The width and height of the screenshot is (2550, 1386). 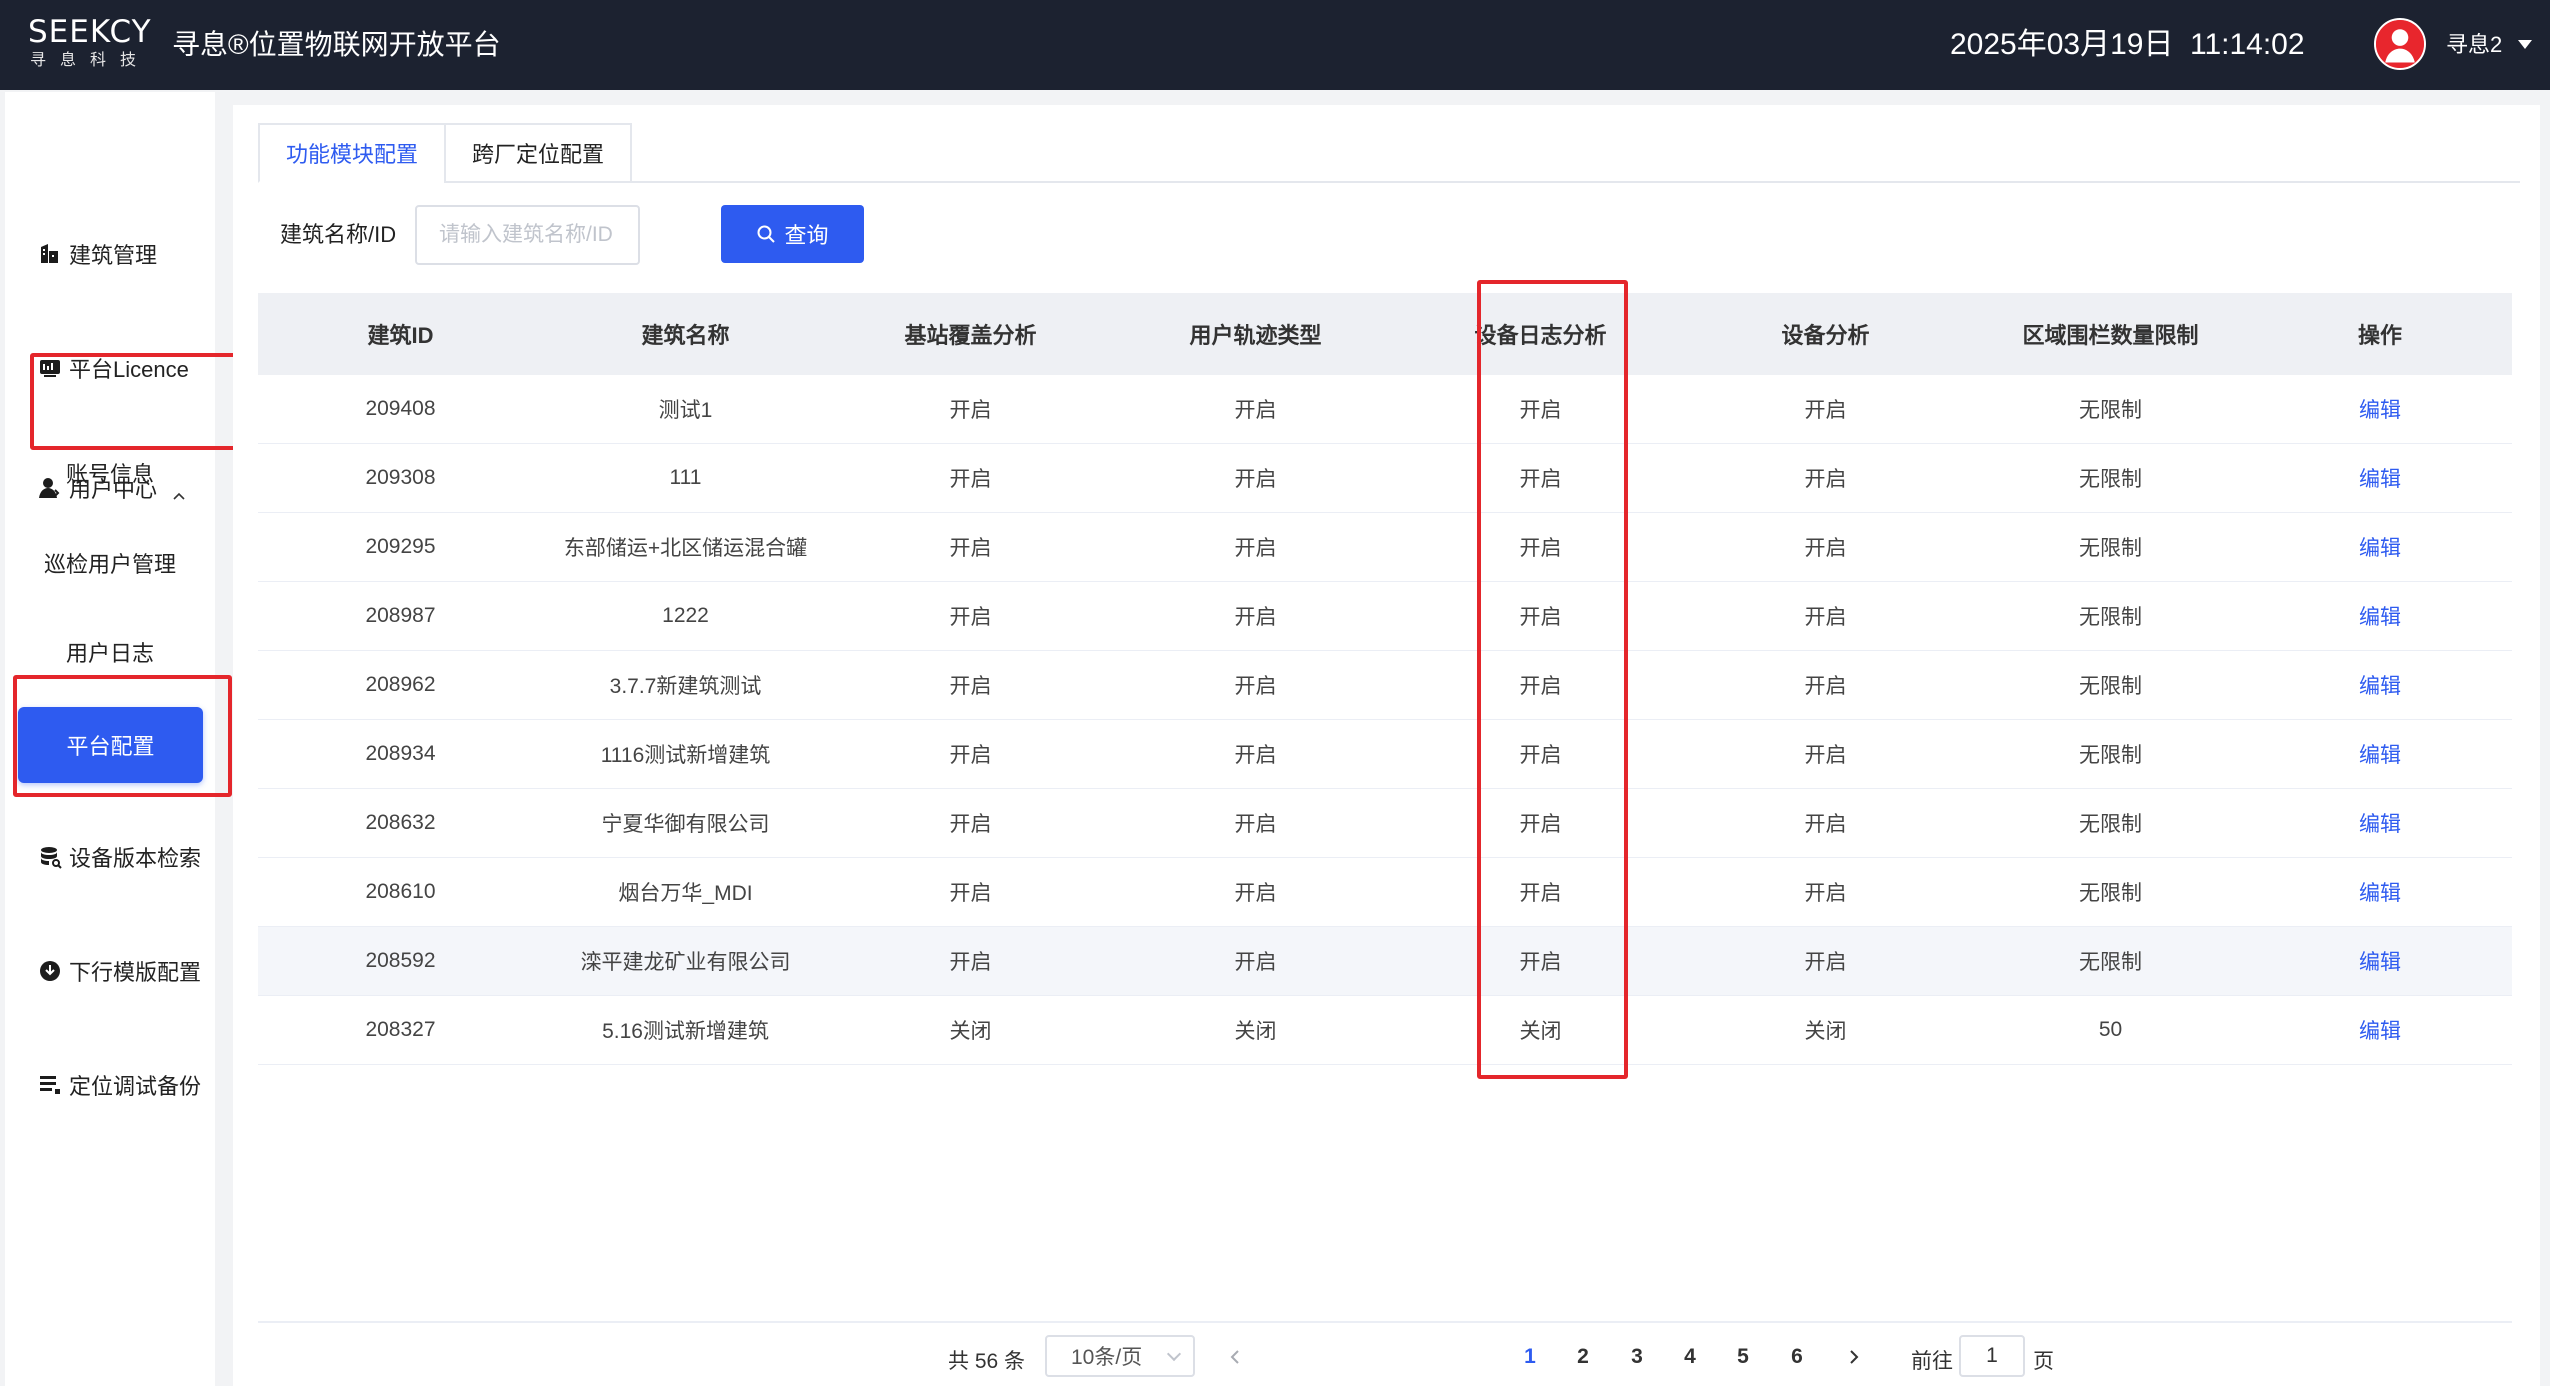 What do you see at coordinates (400, 408) in the screenshot?
I see `table-cell: 209408` at bounding box center [400, 408].